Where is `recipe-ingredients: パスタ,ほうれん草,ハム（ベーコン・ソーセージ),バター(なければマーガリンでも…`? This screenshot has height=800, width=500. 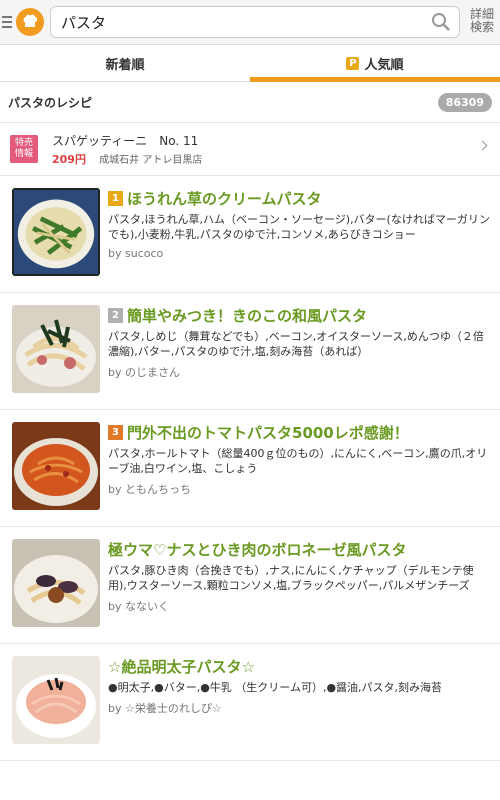 recipe-ingredients: パスタ,ほうれん草,ハム（ベーコン・ソーセージ),バター(なければマーガリンでも… is located at coordinates (299, 227).